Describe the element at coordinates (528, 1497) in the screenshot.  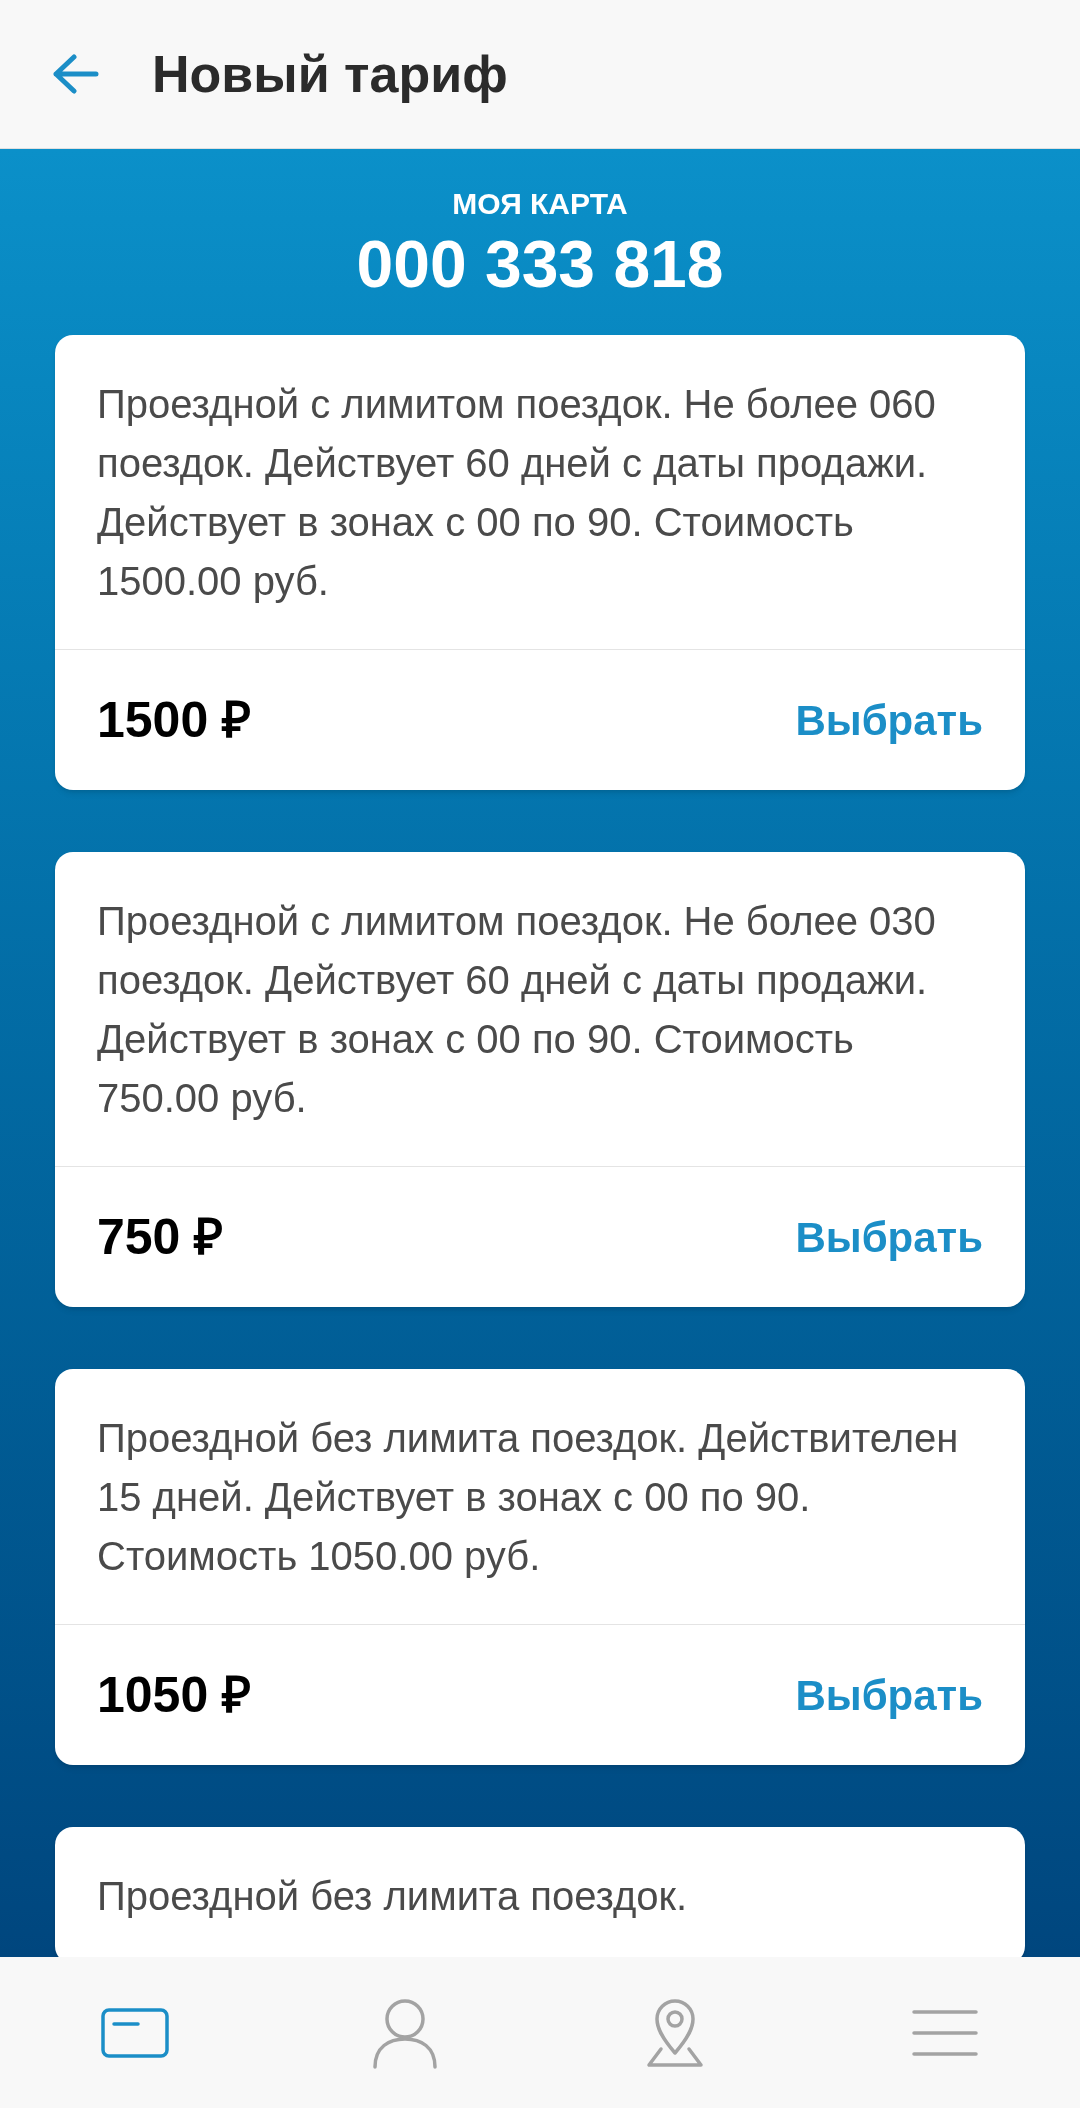
I see `tariff-description: Проездной без лимита поездок. Действителен 15 дней. Действует в зонах с 00 по 90. Стоимость 1050.00 руб.` at that location.